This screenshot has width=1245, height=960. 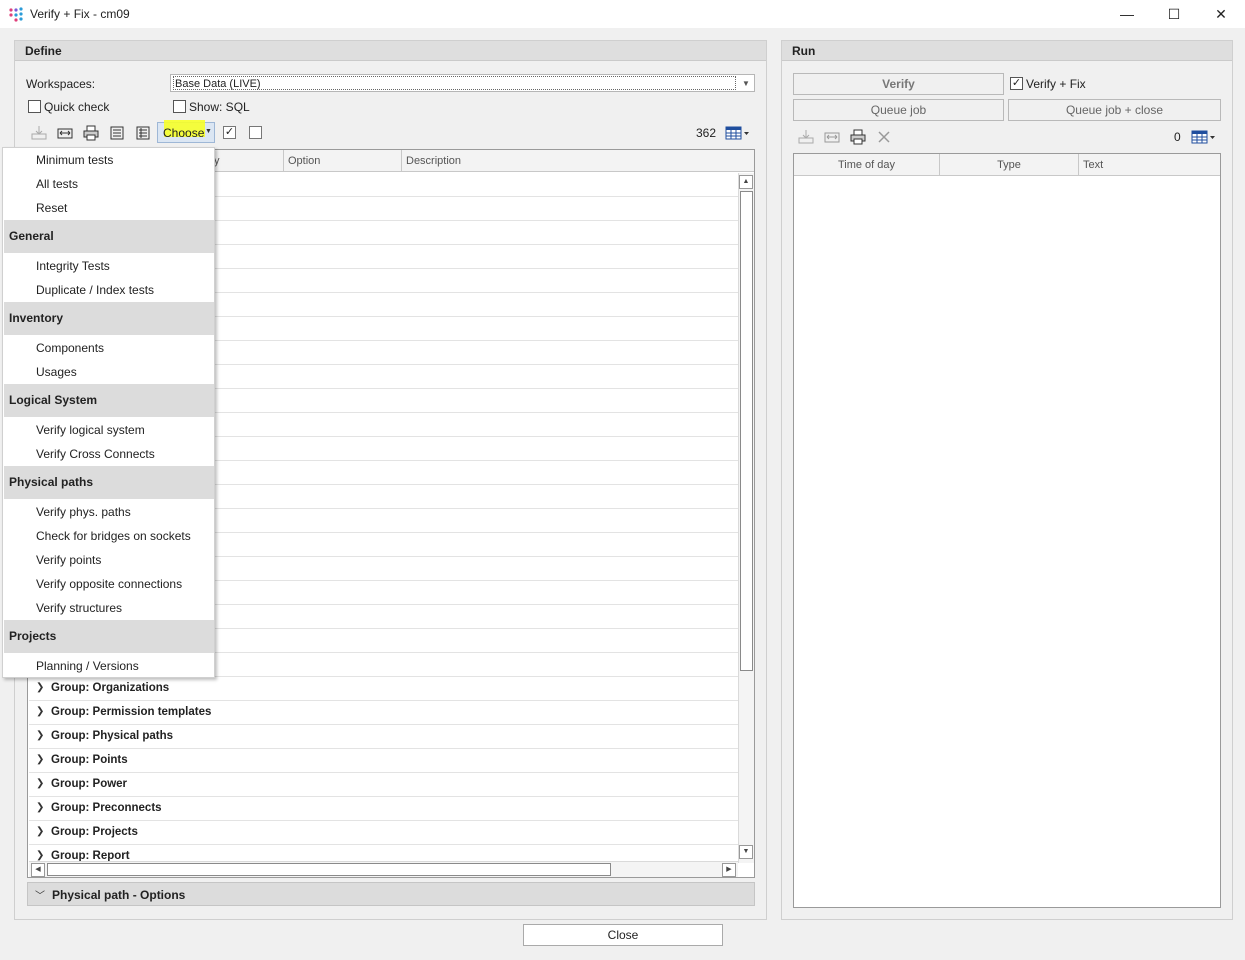 I want to click on menu-item-check-bridges-on-sockets: Check for bridges on sockets, so click(x=113, y=536).